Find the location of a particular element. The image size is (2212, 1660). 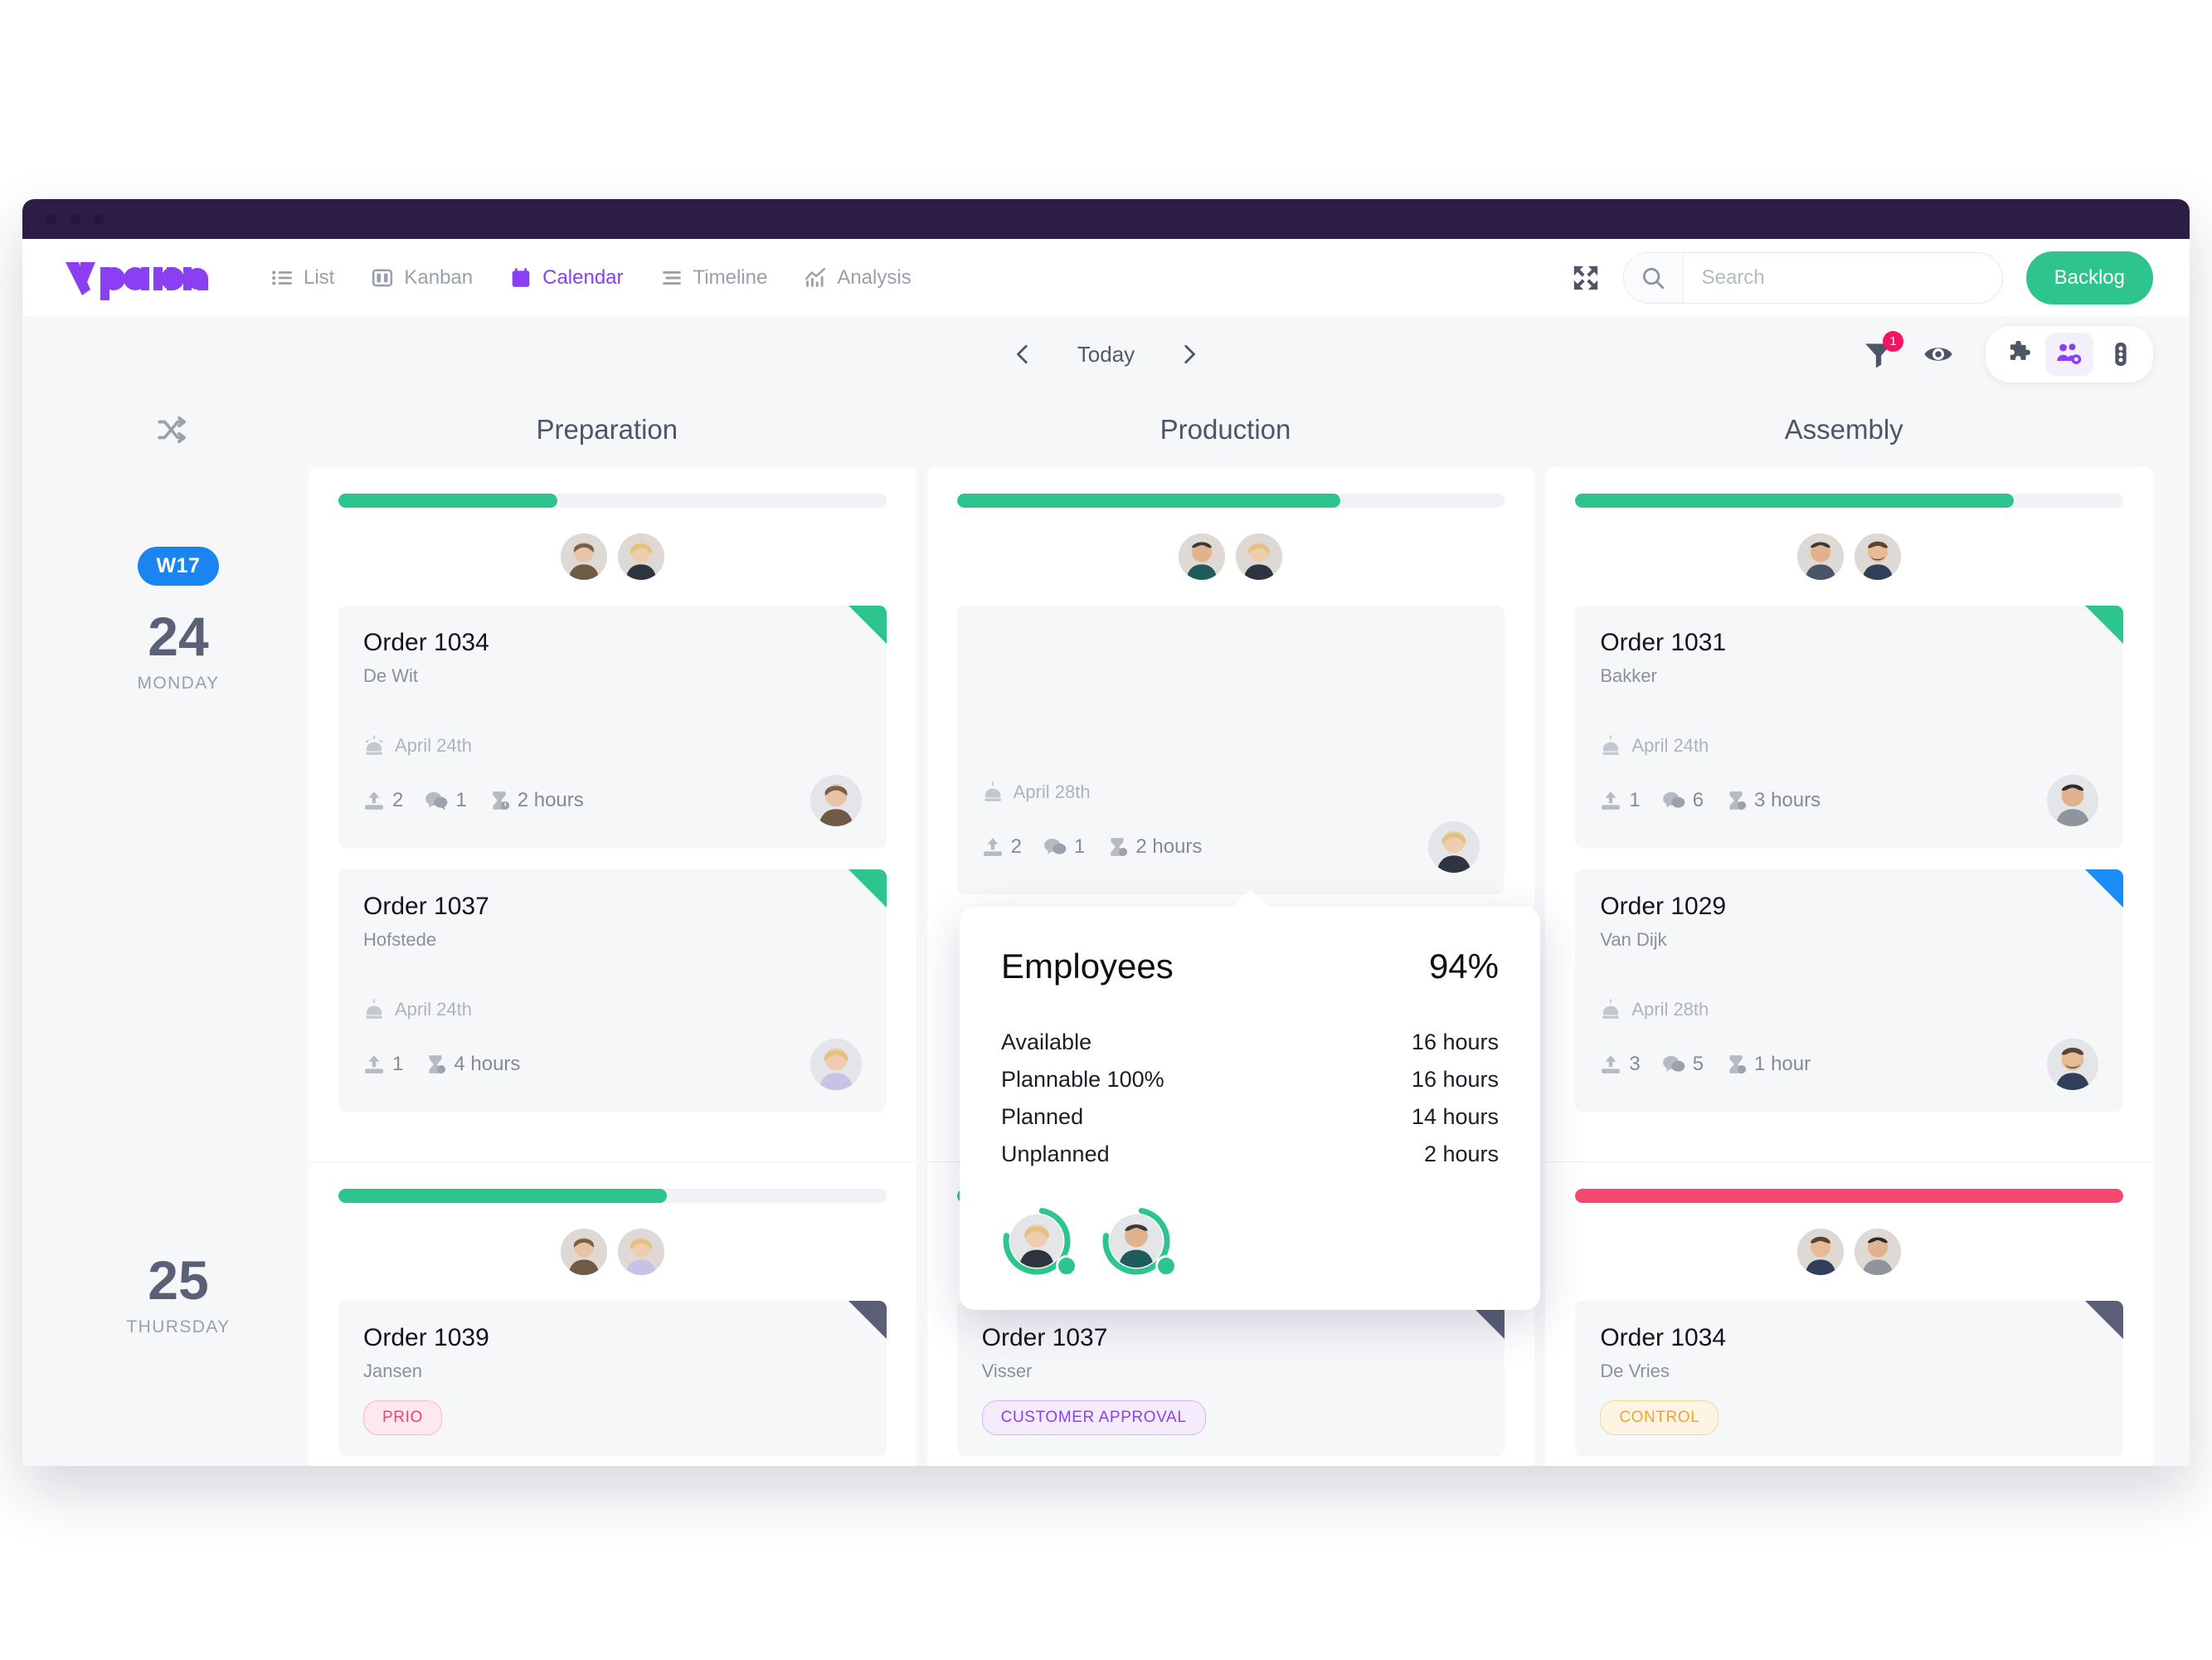

order-card: Order 1037 Visser CUSTOMER APPROVAL is located at coordinates (1230, 1379).